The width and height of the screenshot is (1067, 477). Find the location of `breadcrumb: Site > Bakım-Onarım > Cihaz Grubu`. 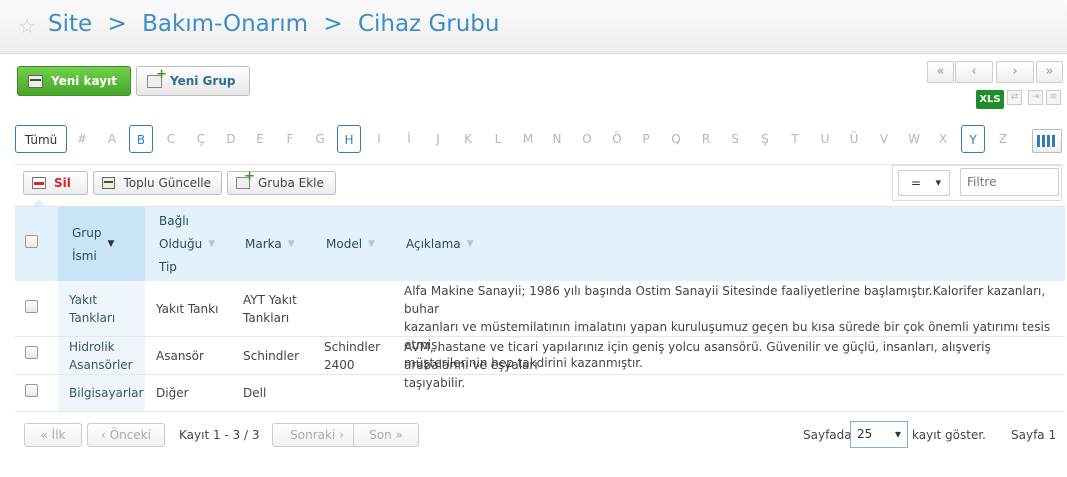

breadcrumb: Site > Bakım-Onarım > Cihaz Grubu is located at coordinates (277, 24).